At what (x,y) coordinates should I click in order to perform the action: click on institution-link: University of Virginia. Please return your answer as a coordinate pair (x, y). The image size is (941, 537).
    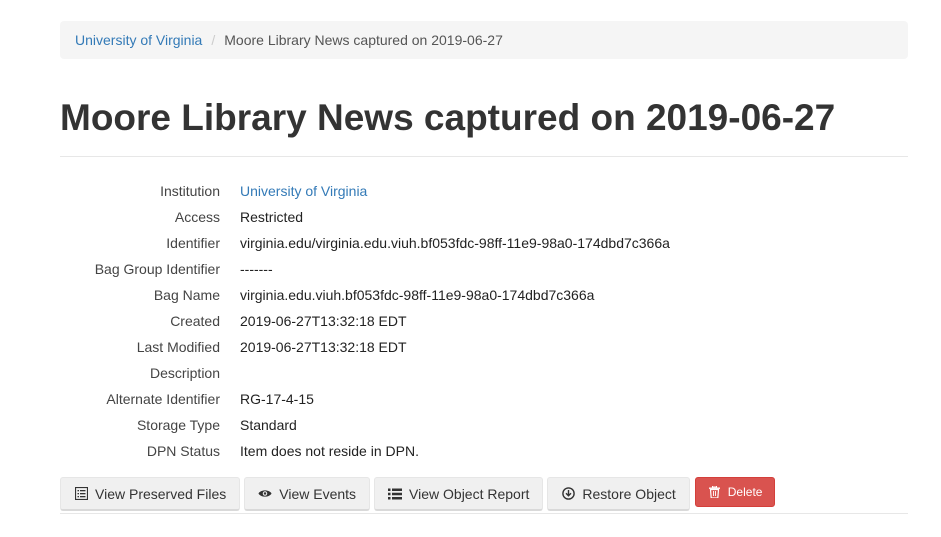
    Looking at the image, I should click on (303, 191).